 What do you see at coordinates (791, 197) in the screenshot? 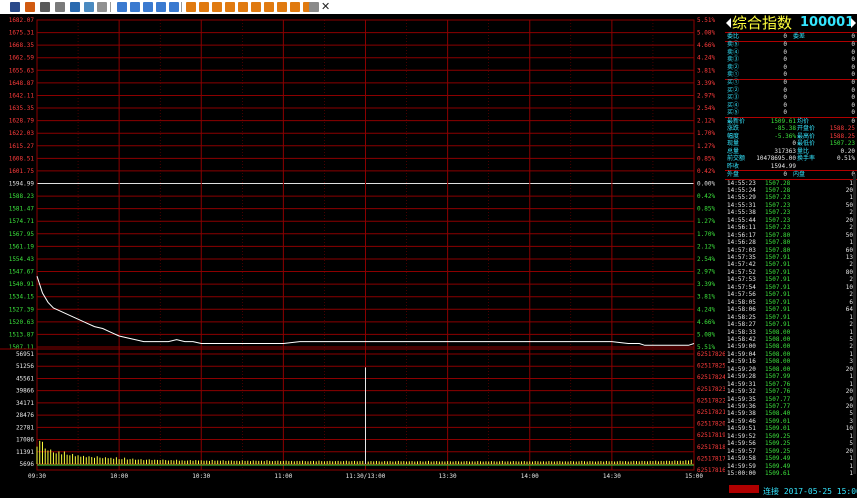
I see `trade-tick-row: 14:55:29 1507.23 1` at bounding box center [791, 197].